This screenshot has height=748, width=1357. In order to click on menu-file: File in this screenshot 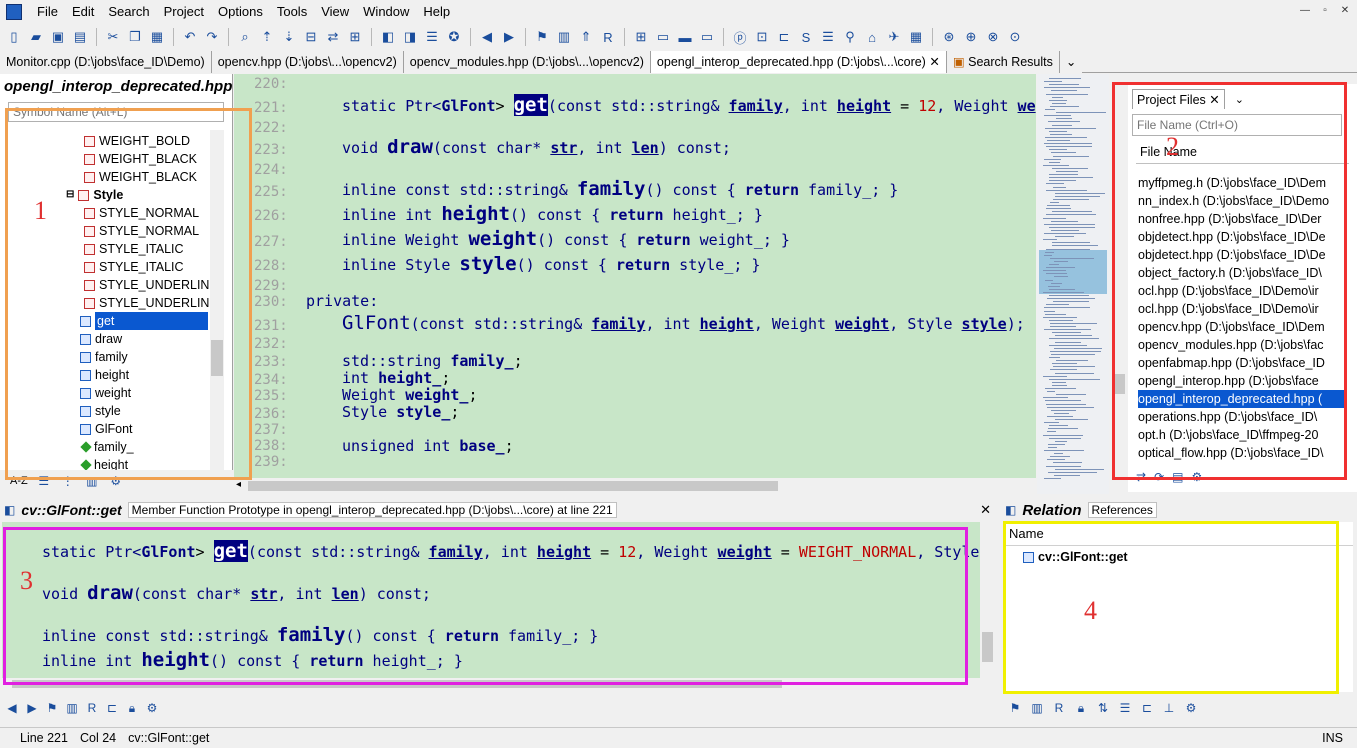, I will do `click(47, 12)`.